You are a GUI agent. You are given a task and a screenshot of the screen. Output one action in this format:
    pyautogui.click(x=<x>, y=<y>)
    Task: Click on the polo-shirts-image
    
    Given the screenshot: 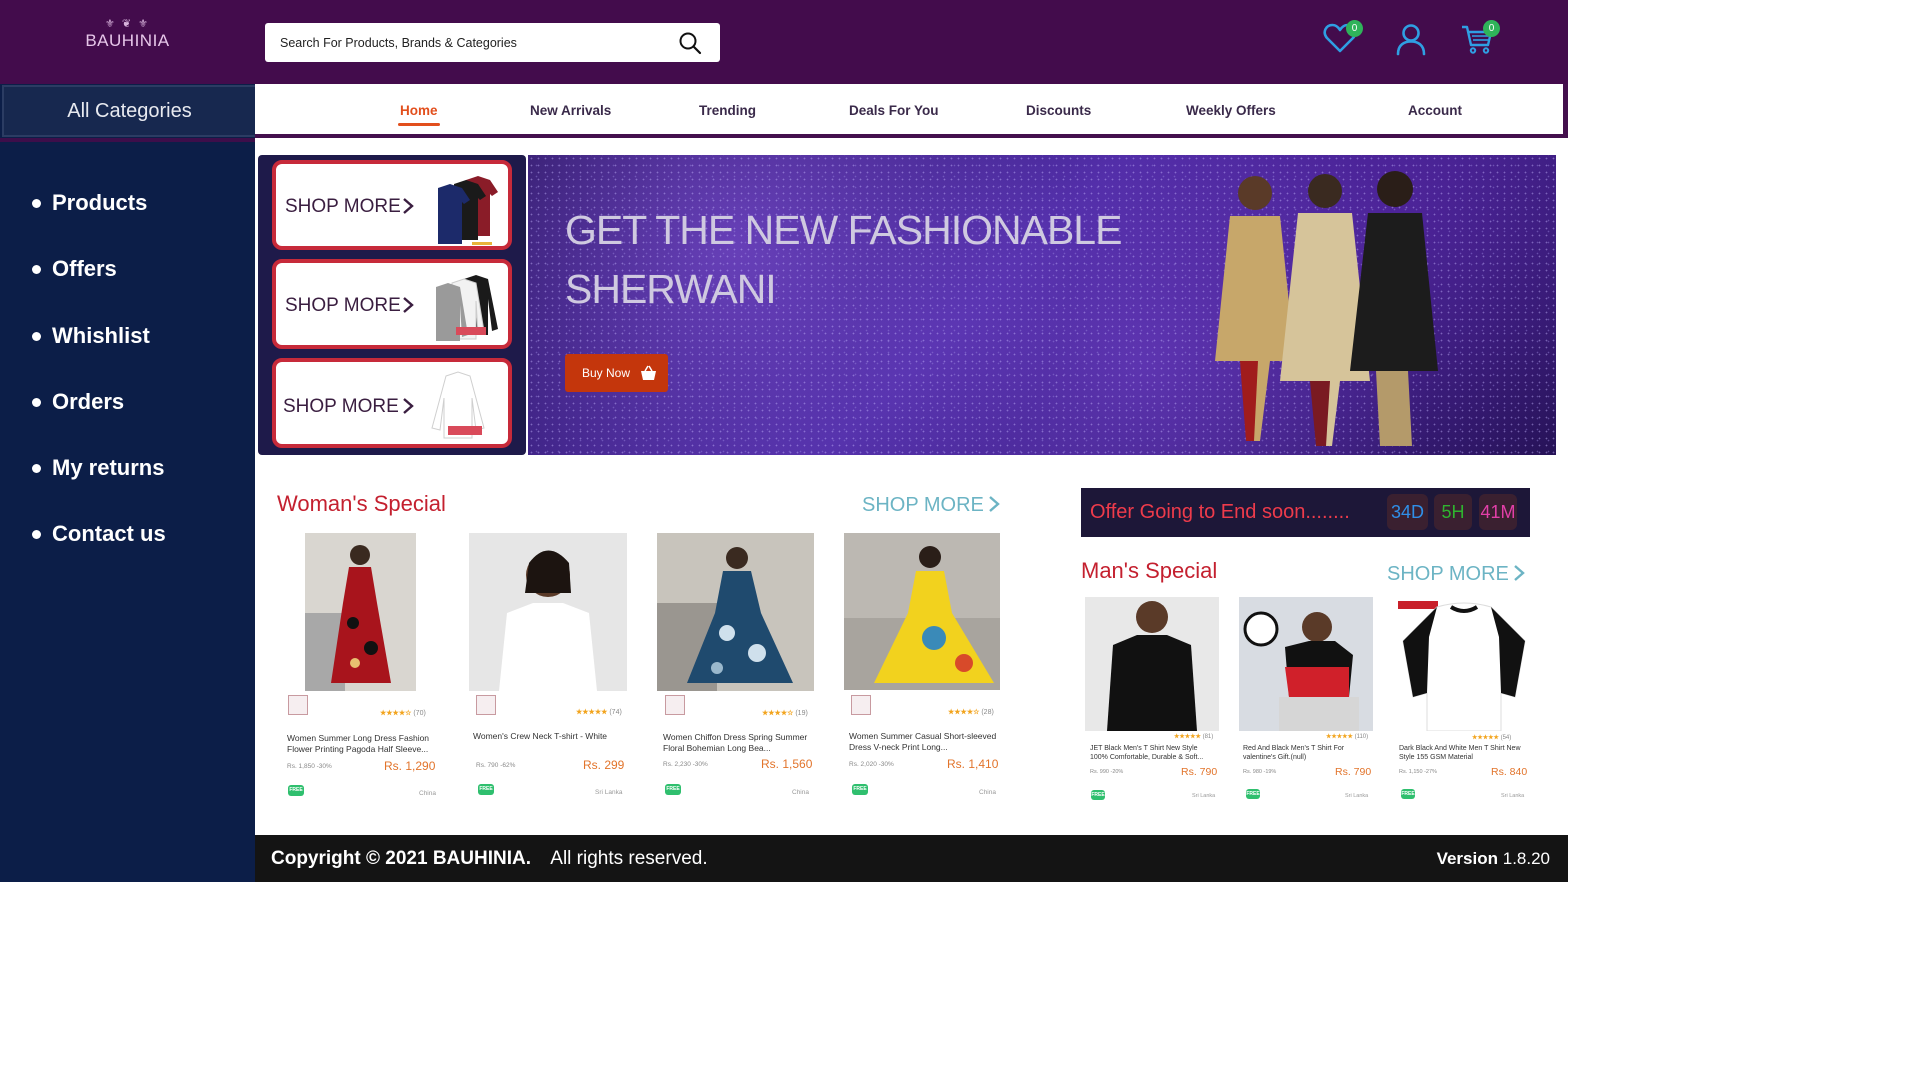 What is the action you would take?
    pyautogui.click(x=468, y=210)
    